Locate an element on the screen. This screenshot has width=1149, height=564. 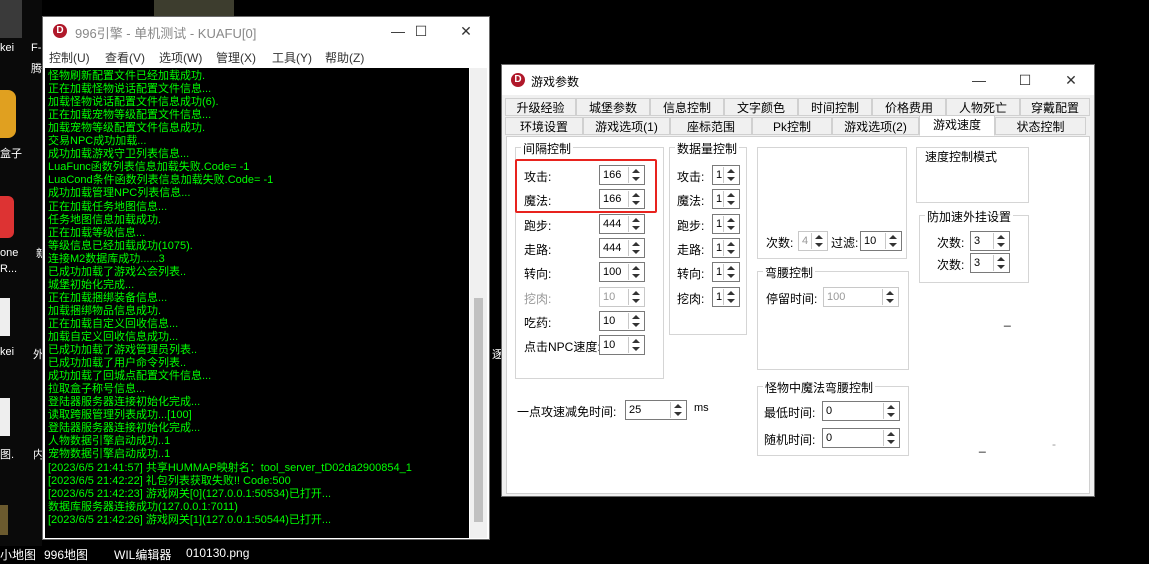
log-scrollbar is located at coordinates (478, 303).